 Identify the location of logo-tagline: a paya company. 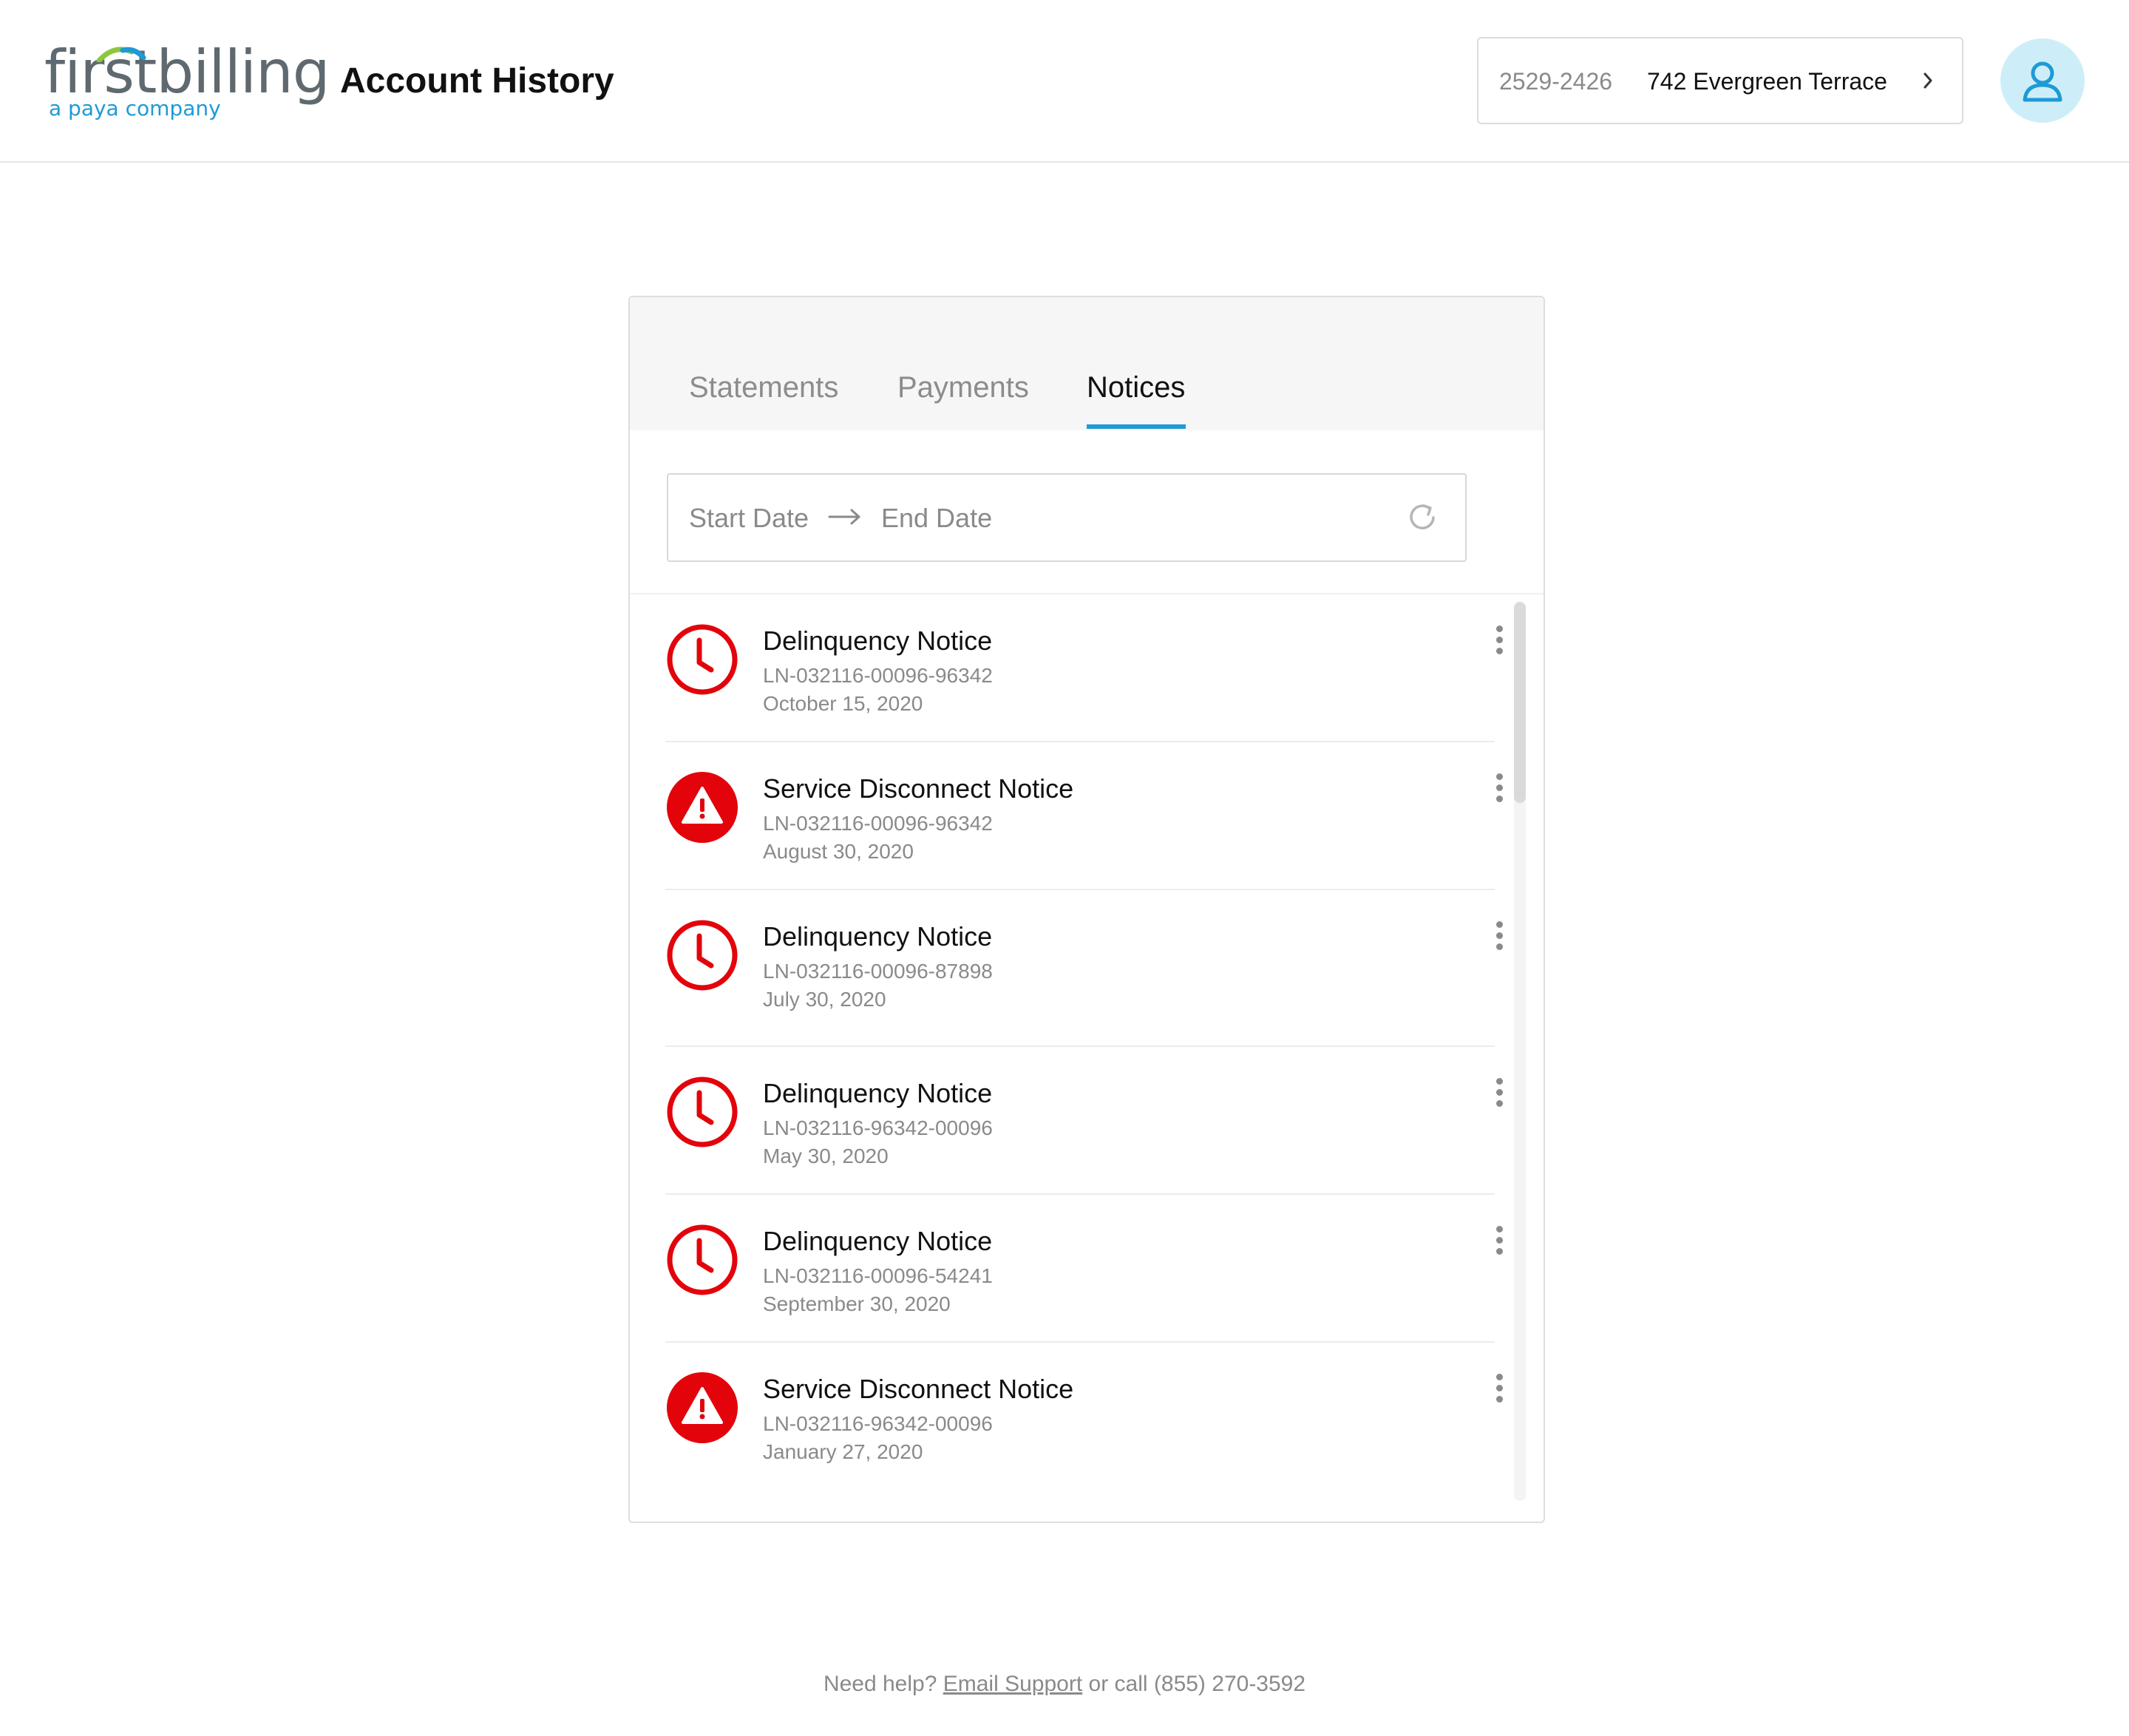
(135, 108).